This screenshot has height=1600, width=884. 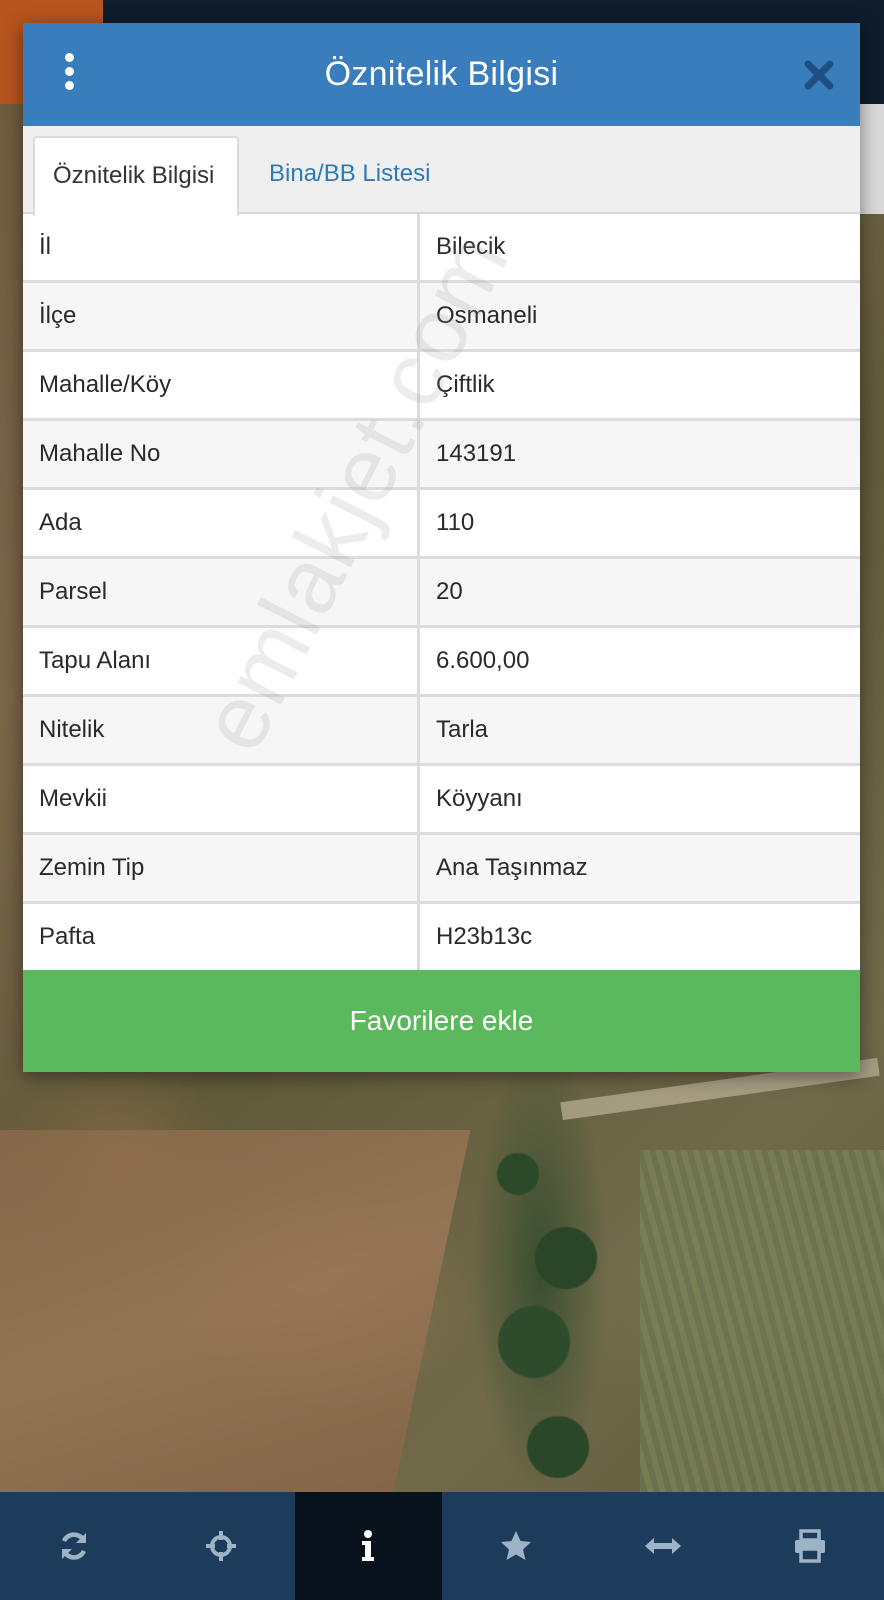 I want to click on table-row: İl Bilecik, so click(x=441, y=248).